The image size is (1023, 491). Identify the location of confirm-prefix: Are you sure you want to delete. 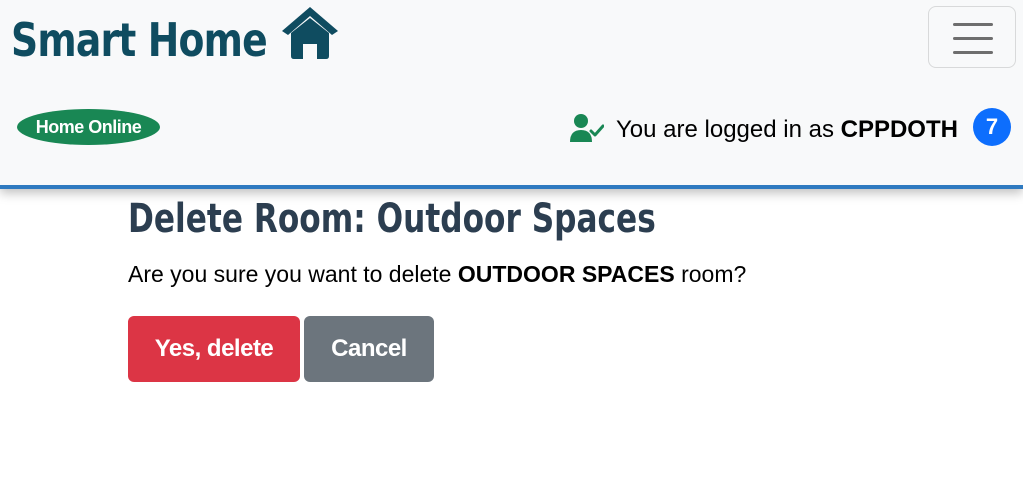
(293, 274).